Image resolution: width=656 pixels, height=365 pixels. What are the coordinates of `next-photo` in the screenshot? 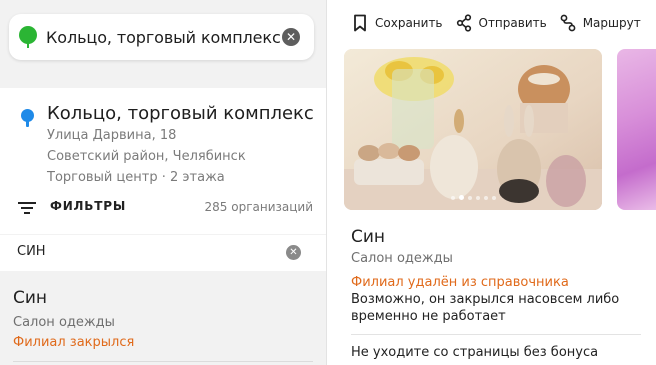 It's located at (636, 129).